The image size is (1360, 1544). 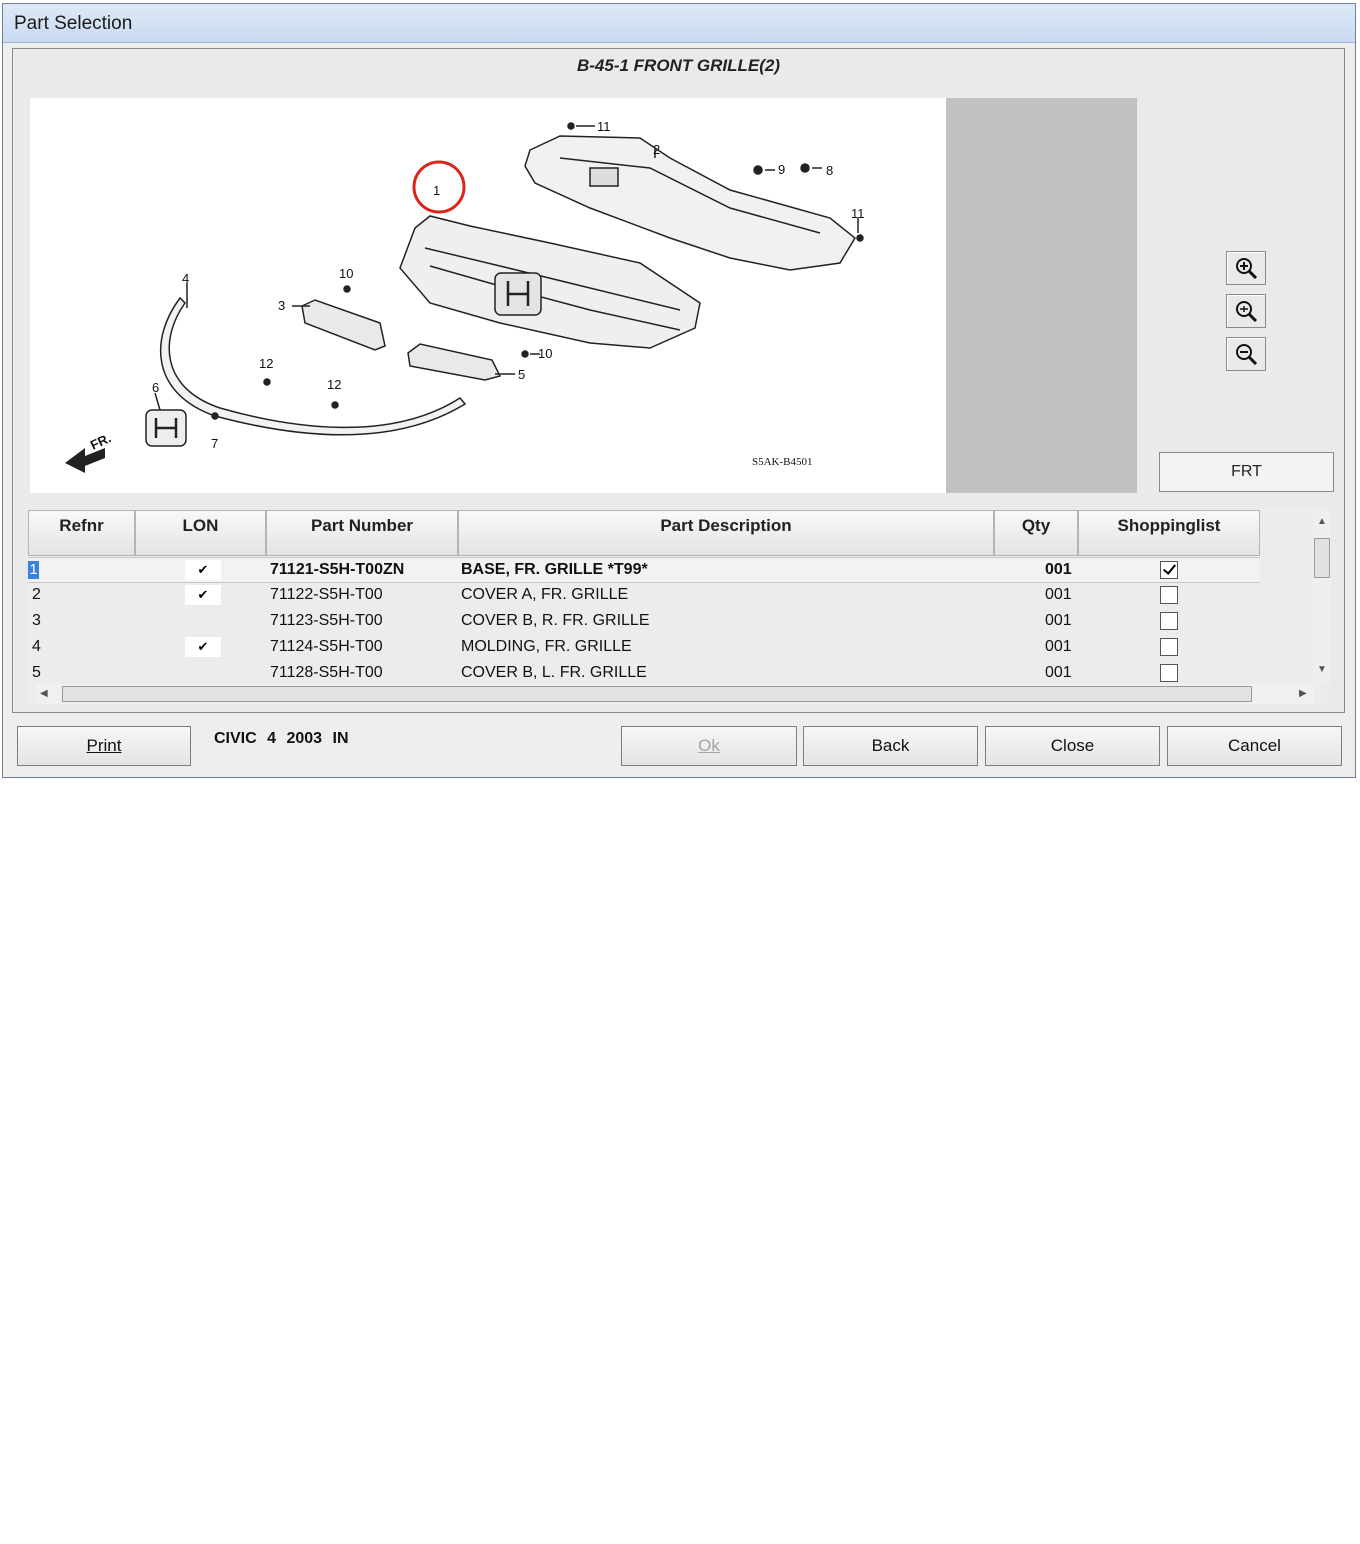 I want to click on callout-9: 9, so click(x=781, y=169).